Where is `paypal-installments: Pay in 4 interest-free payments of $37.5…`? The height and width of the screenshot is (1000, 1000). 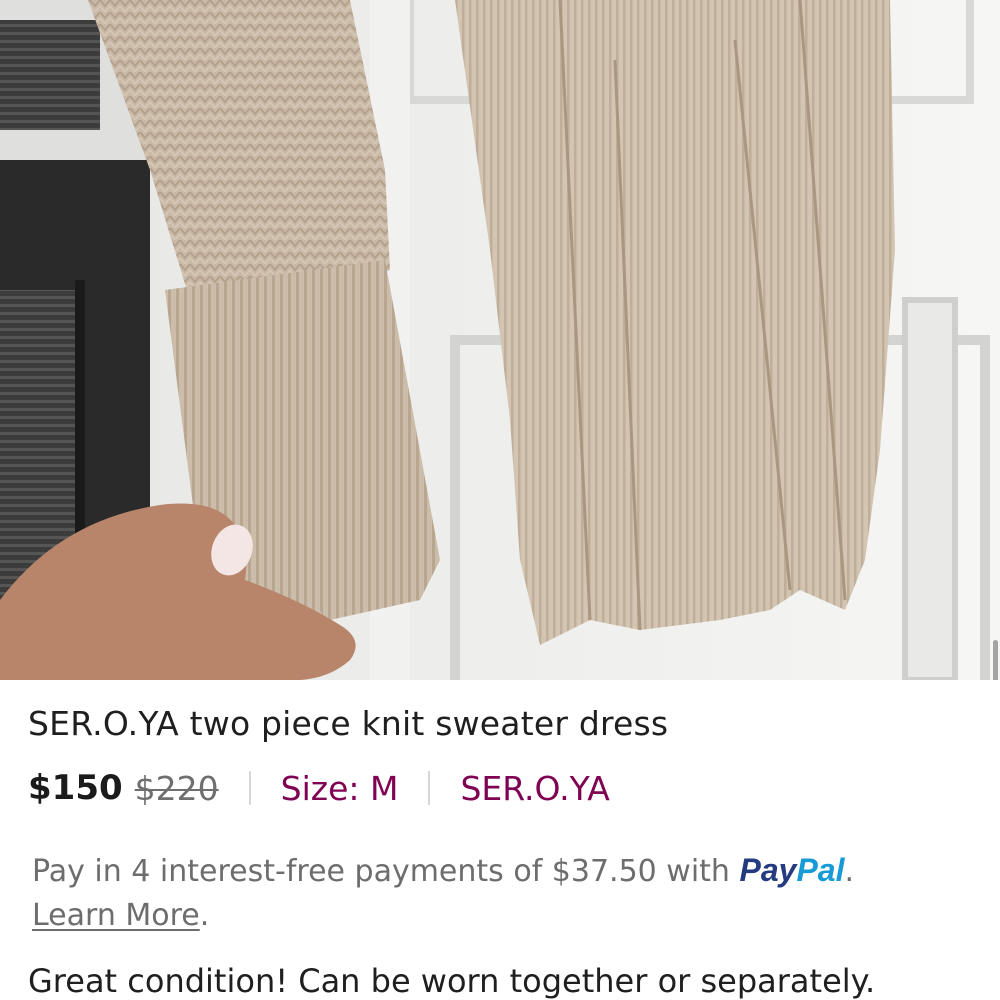
paypal-installments: Pay in 4 interest-free payments of $37.5… is located at coordinates (492, 893).